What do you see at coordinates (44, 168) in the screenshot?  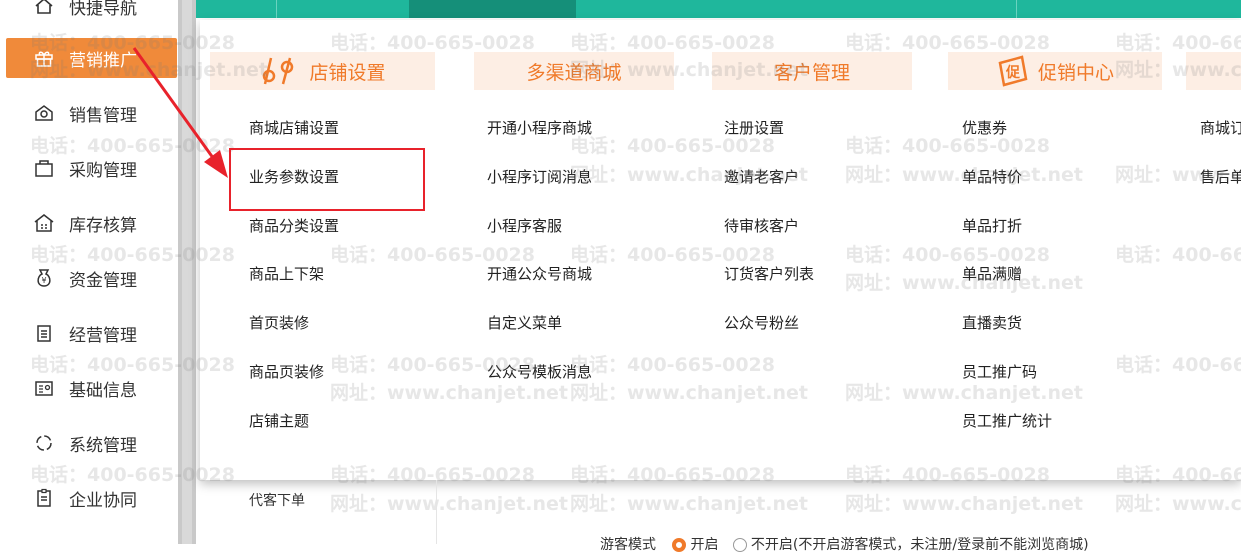 I see `bag-icon` at bounding box center [44, 168].